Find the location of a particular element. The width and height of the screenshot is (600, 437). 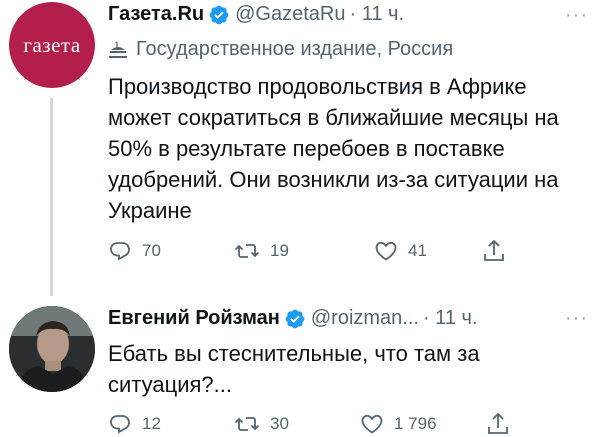

avatar-photo is located at coordinates (52, 349).